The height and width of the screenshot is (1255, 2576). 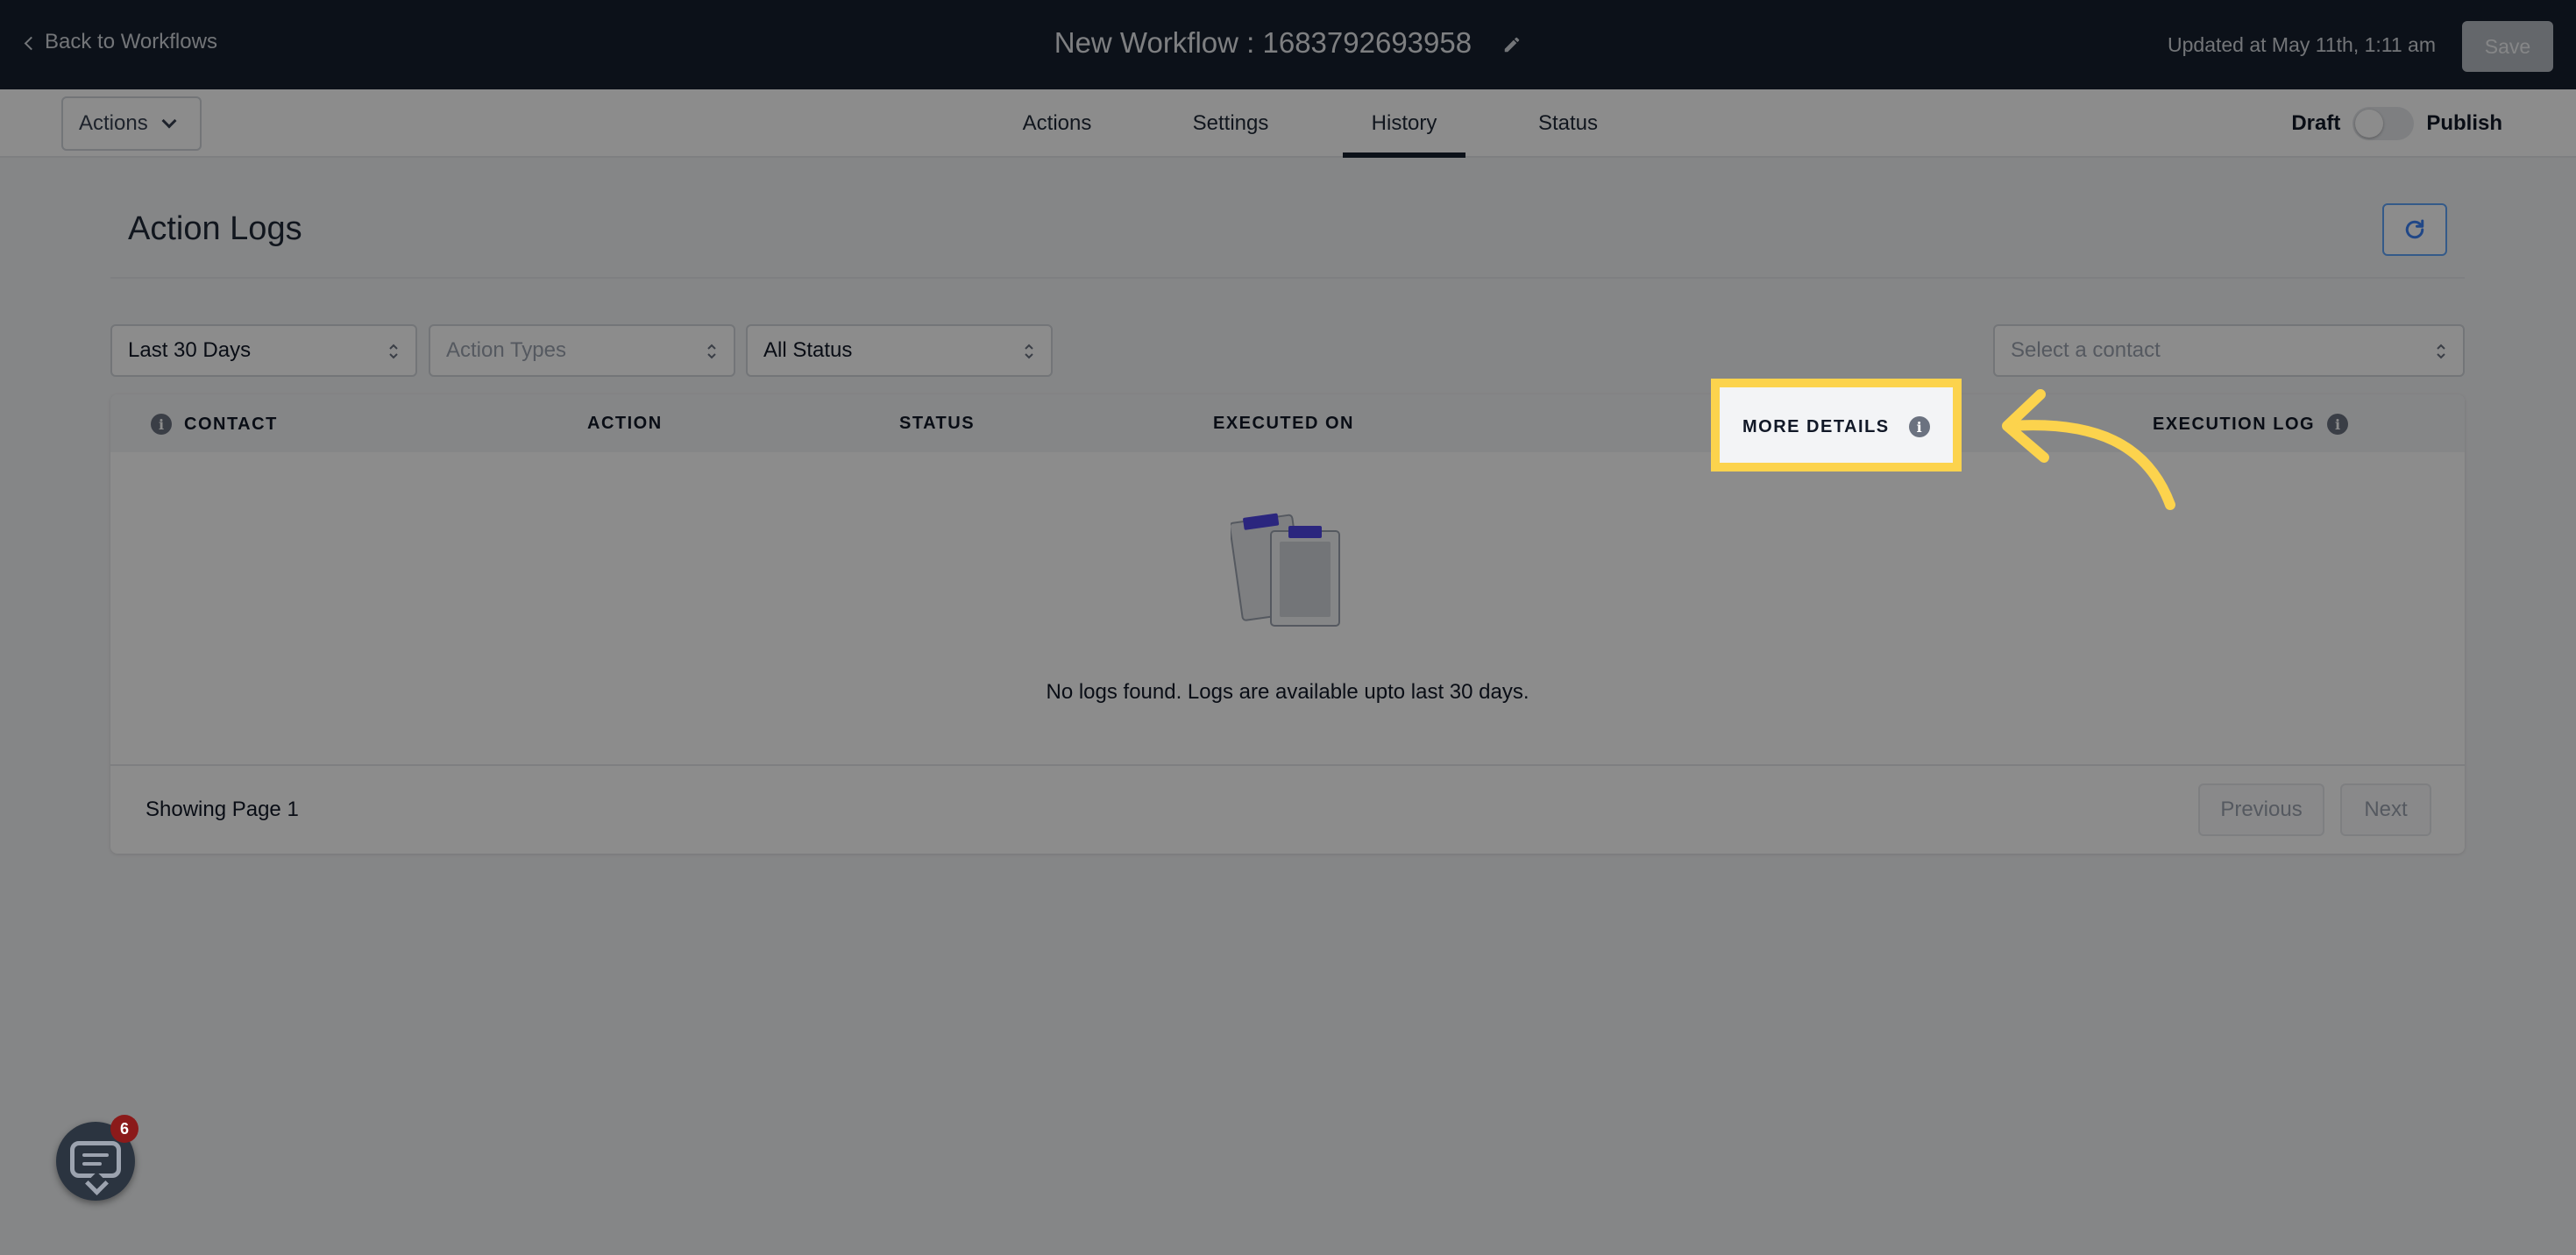 I want to click on chat-widget-button: 6, so click(x=97, y=1158).